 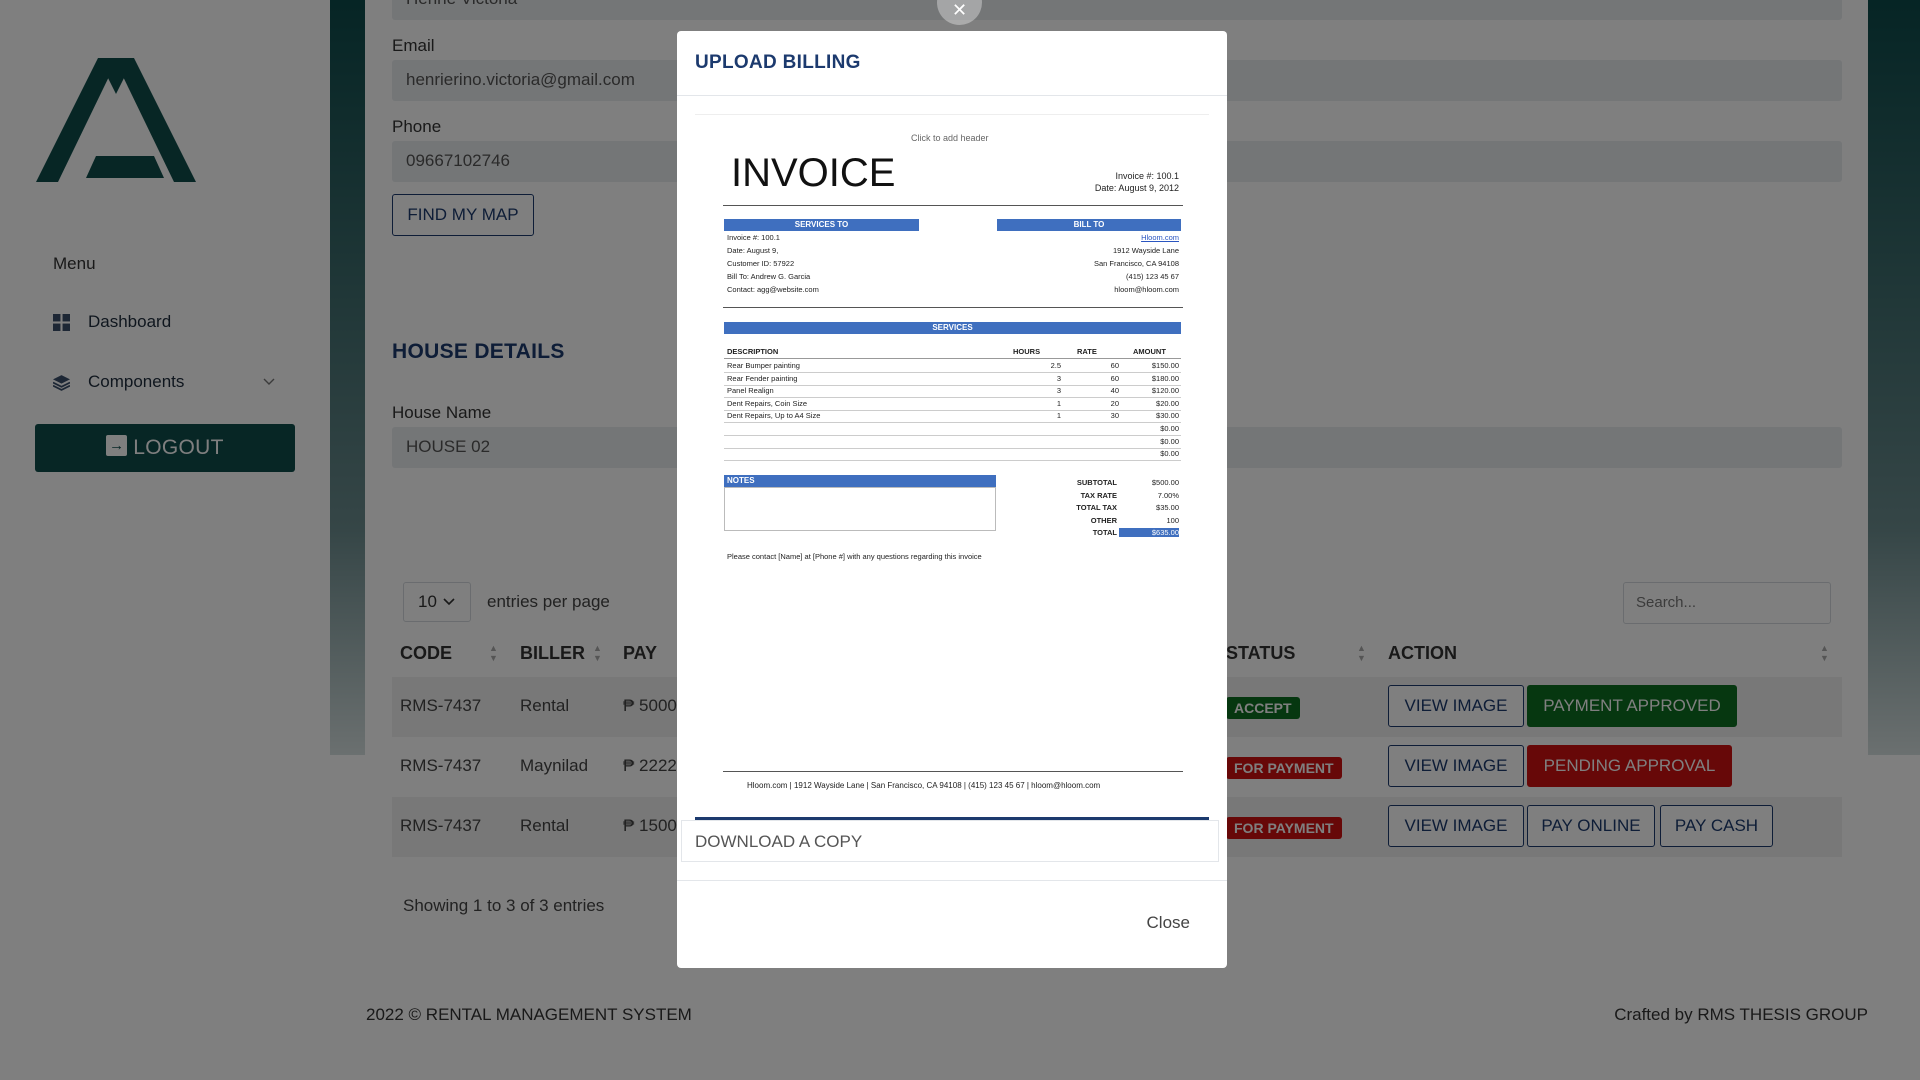 I want to click on total-label: OTHER, so click(x=1103, y=520).